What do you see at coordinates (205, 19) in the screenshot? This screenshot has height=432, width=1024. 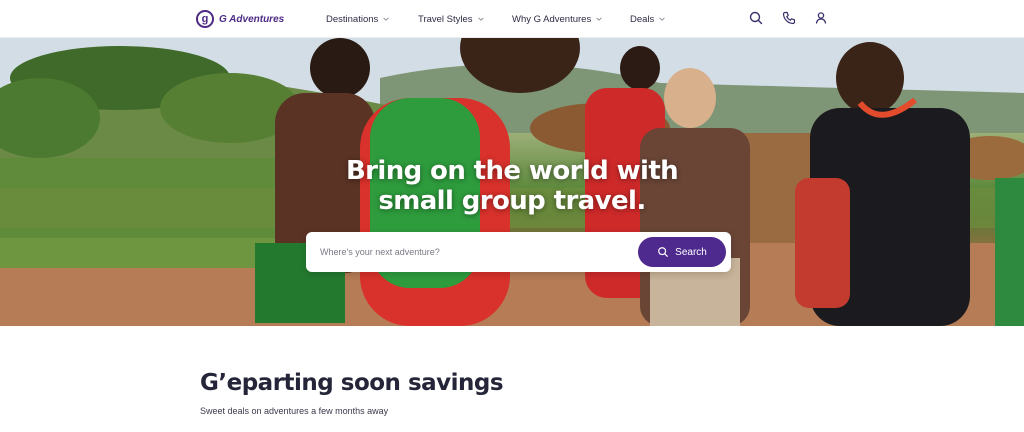 I see `brand-logo-mark: g` at bounding box center [205, 19].